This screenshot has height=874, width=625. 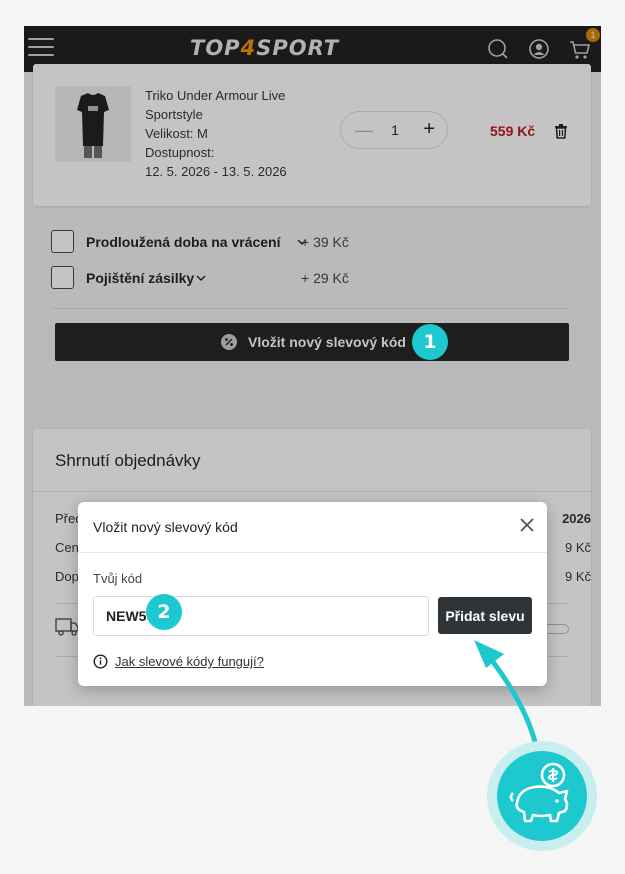 What do you see at coordinates (261, 616) in the screenshot?
I see `discount-code-input` at bounding box center [261, 616].